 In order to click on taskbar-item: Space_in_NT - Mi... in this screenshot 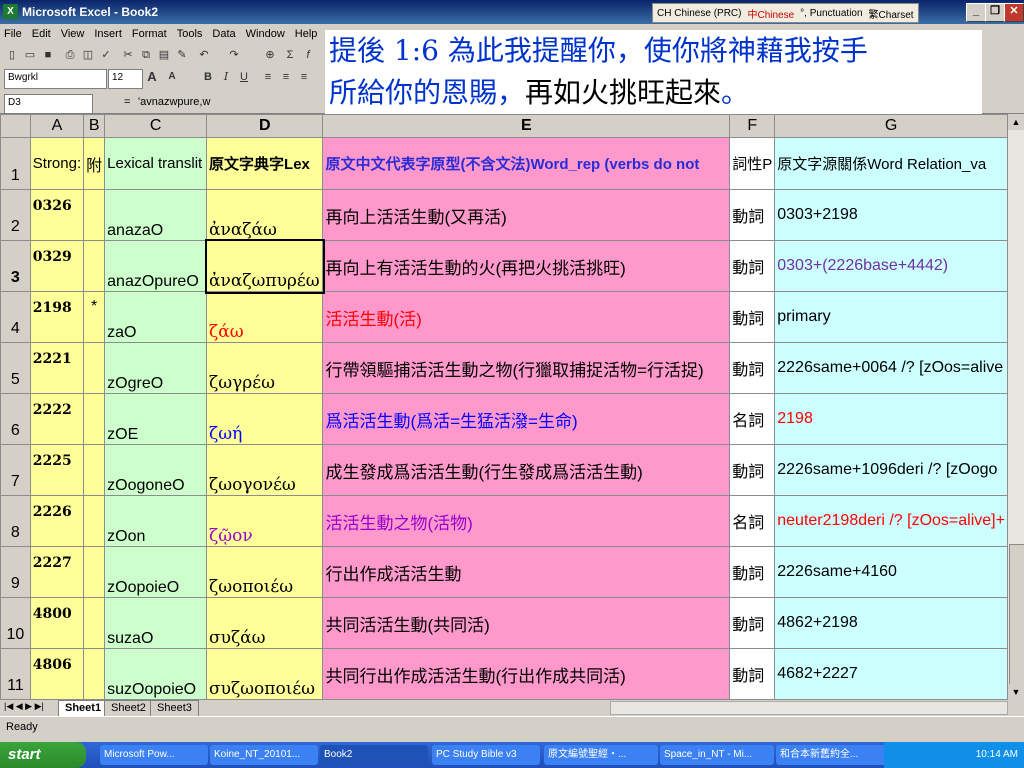, I will do `click(717, 755)`.